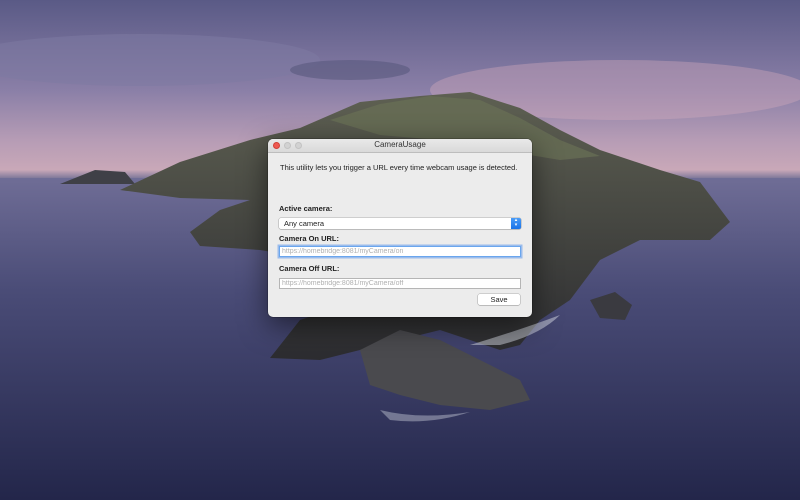 Image resolution: width=800 pixels, height=500 pixels. I want to click on camera-on-url-field, so click(400, 251).